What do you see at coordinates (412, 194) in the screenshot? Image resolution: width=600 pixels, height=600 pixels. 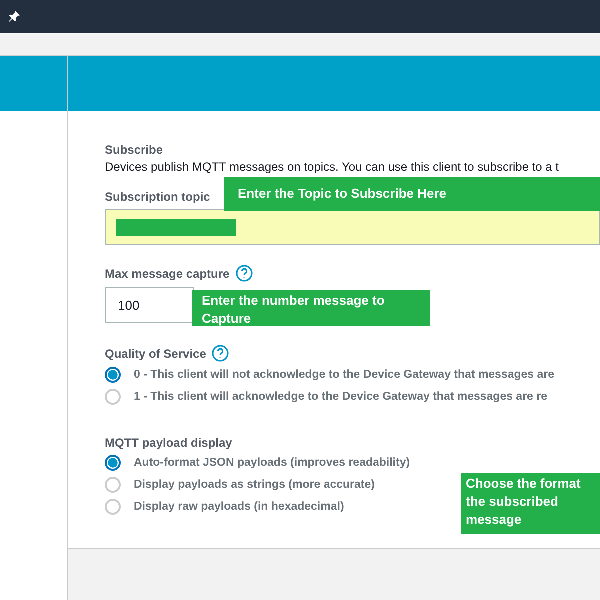 I see `callout-note: Enter the Topic to Subscribe Here` at bounding box center [412, 194].